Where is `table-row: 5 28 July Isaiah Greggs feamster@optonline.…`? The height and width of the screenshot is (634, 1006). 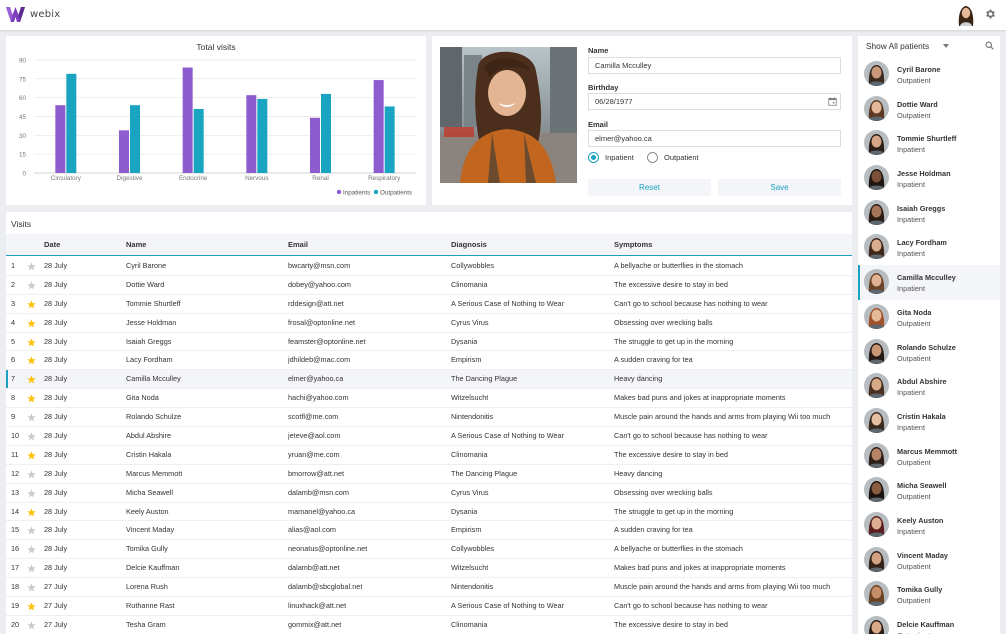
table-row: 5 28 July Isaiah Greggs feamster@optonline.… is located at coordinates (429, 342).